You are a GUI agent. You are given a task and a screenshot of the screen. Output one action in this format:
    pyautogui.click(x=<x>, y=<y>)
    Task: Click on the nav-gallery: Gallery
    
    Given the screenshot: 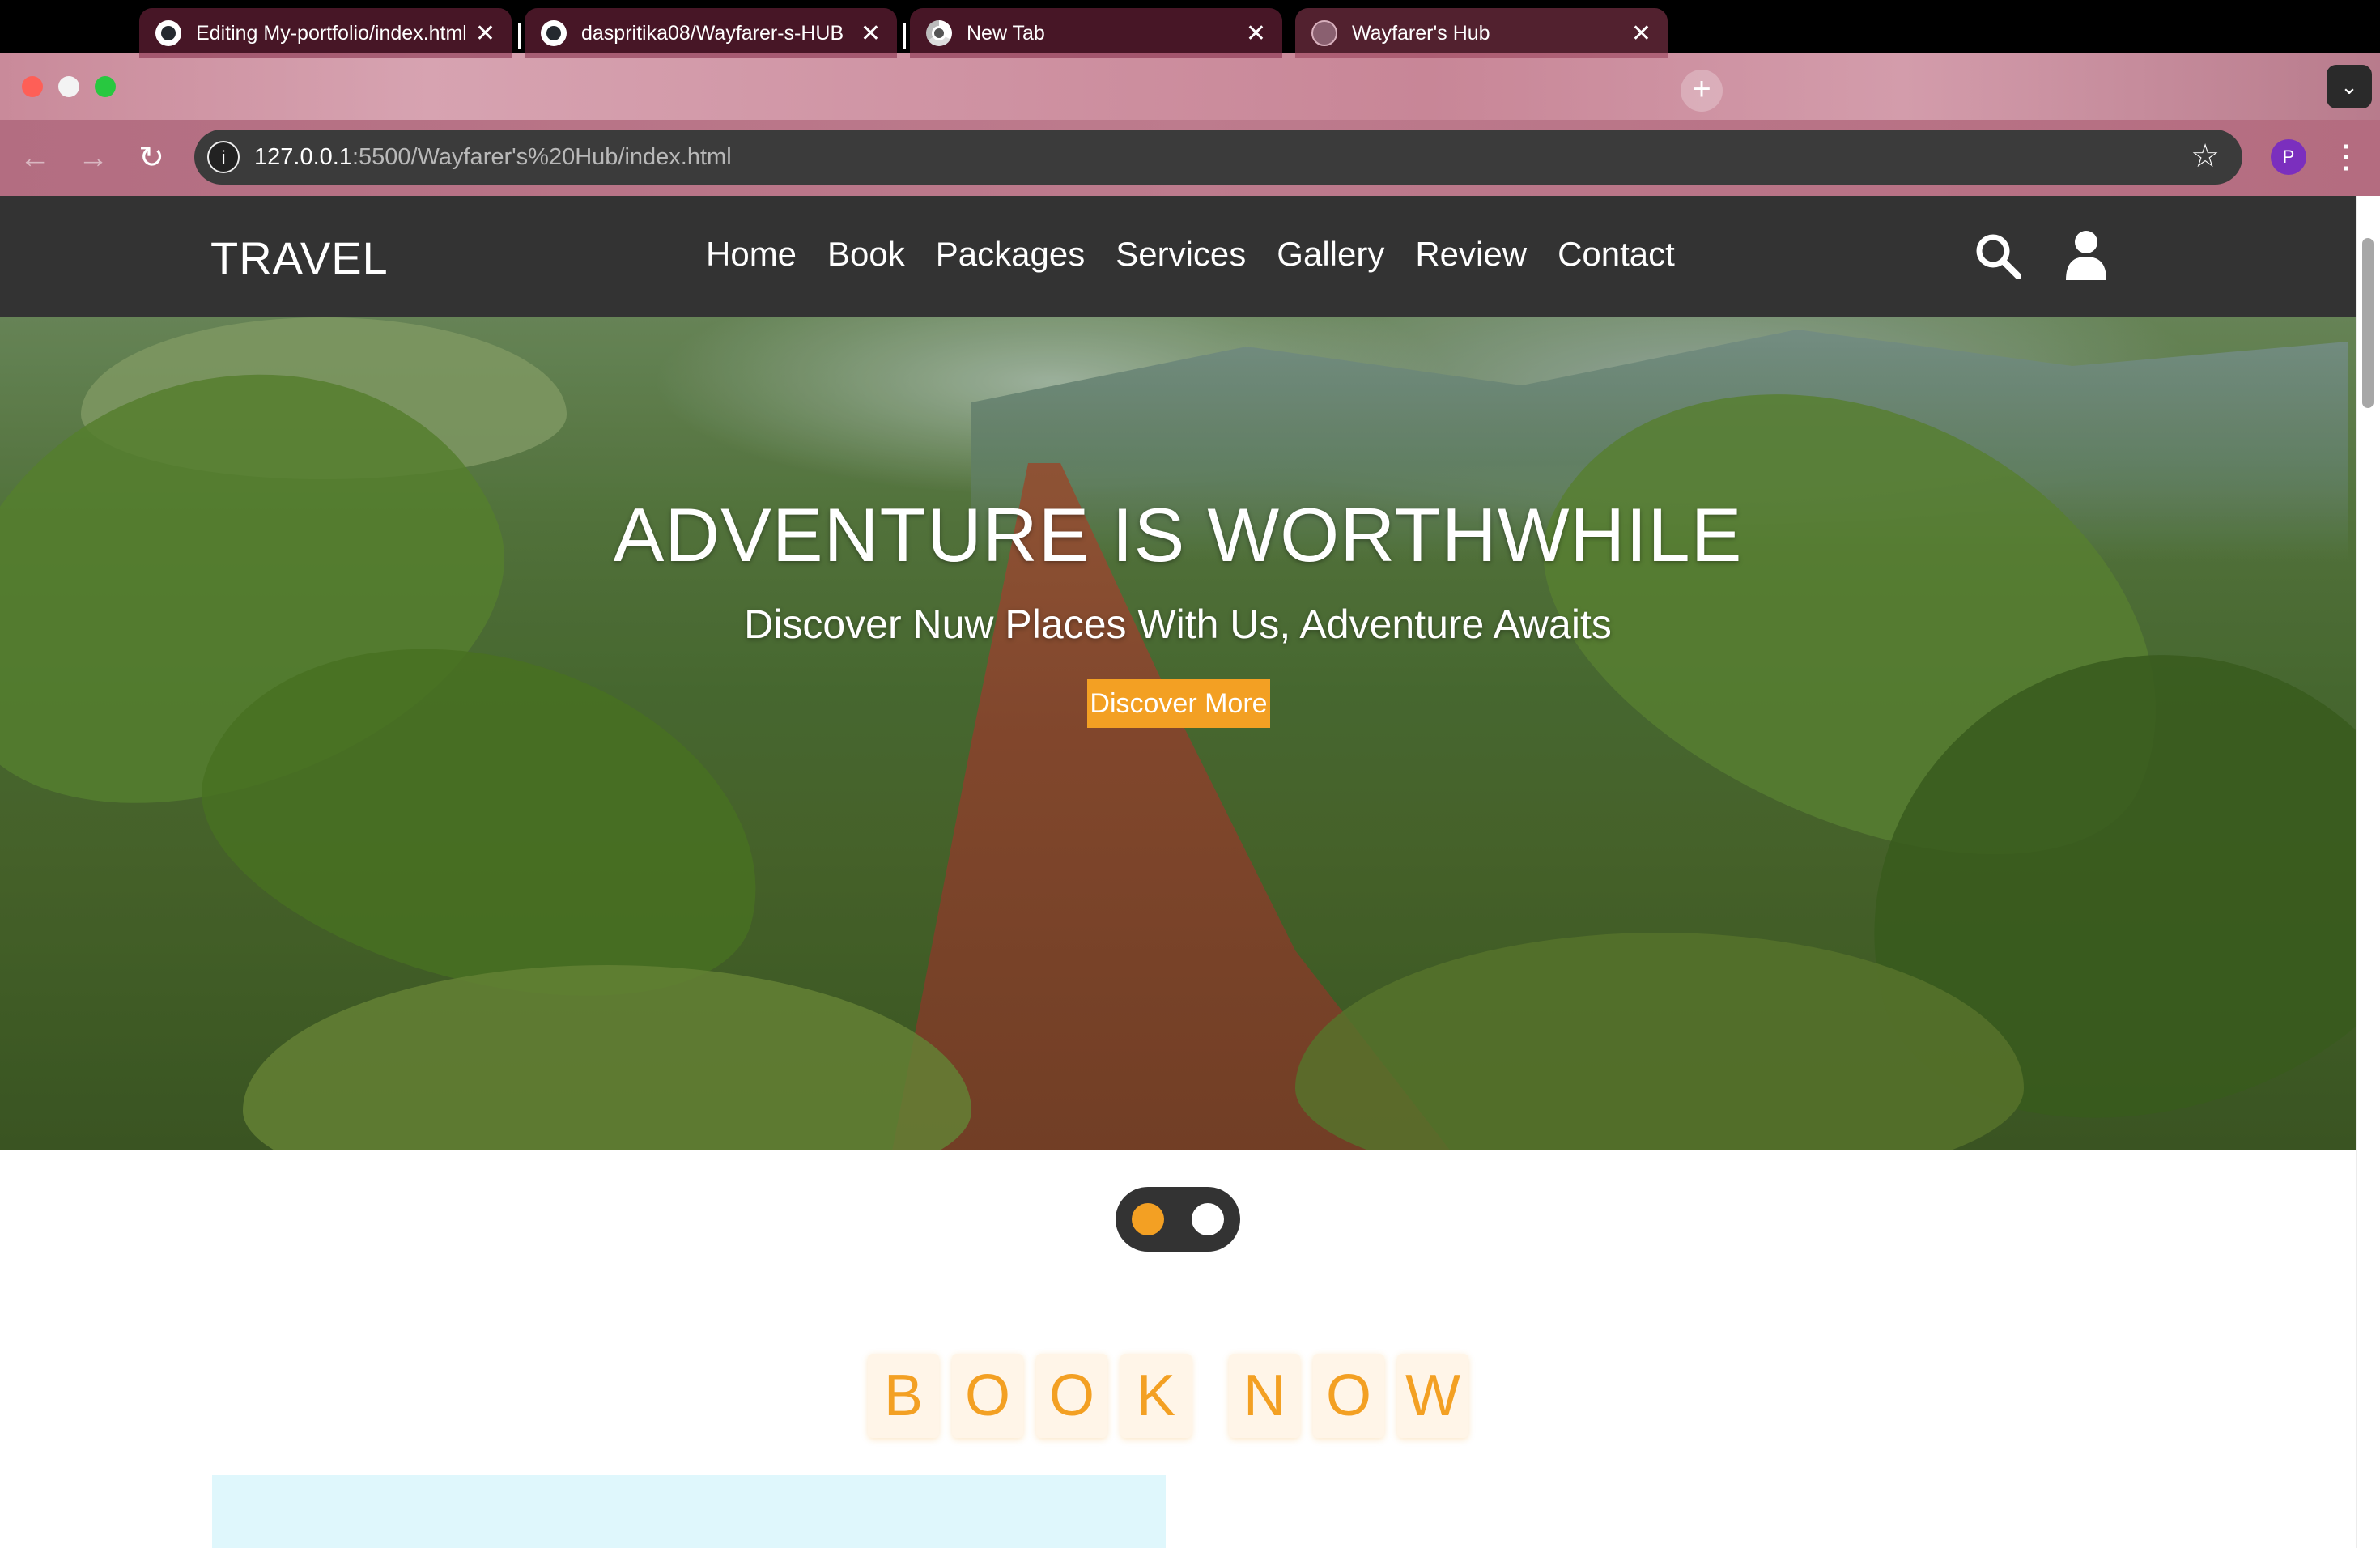 What is the action you would take?
    pyautogui.click(x=1331, y=255)
    